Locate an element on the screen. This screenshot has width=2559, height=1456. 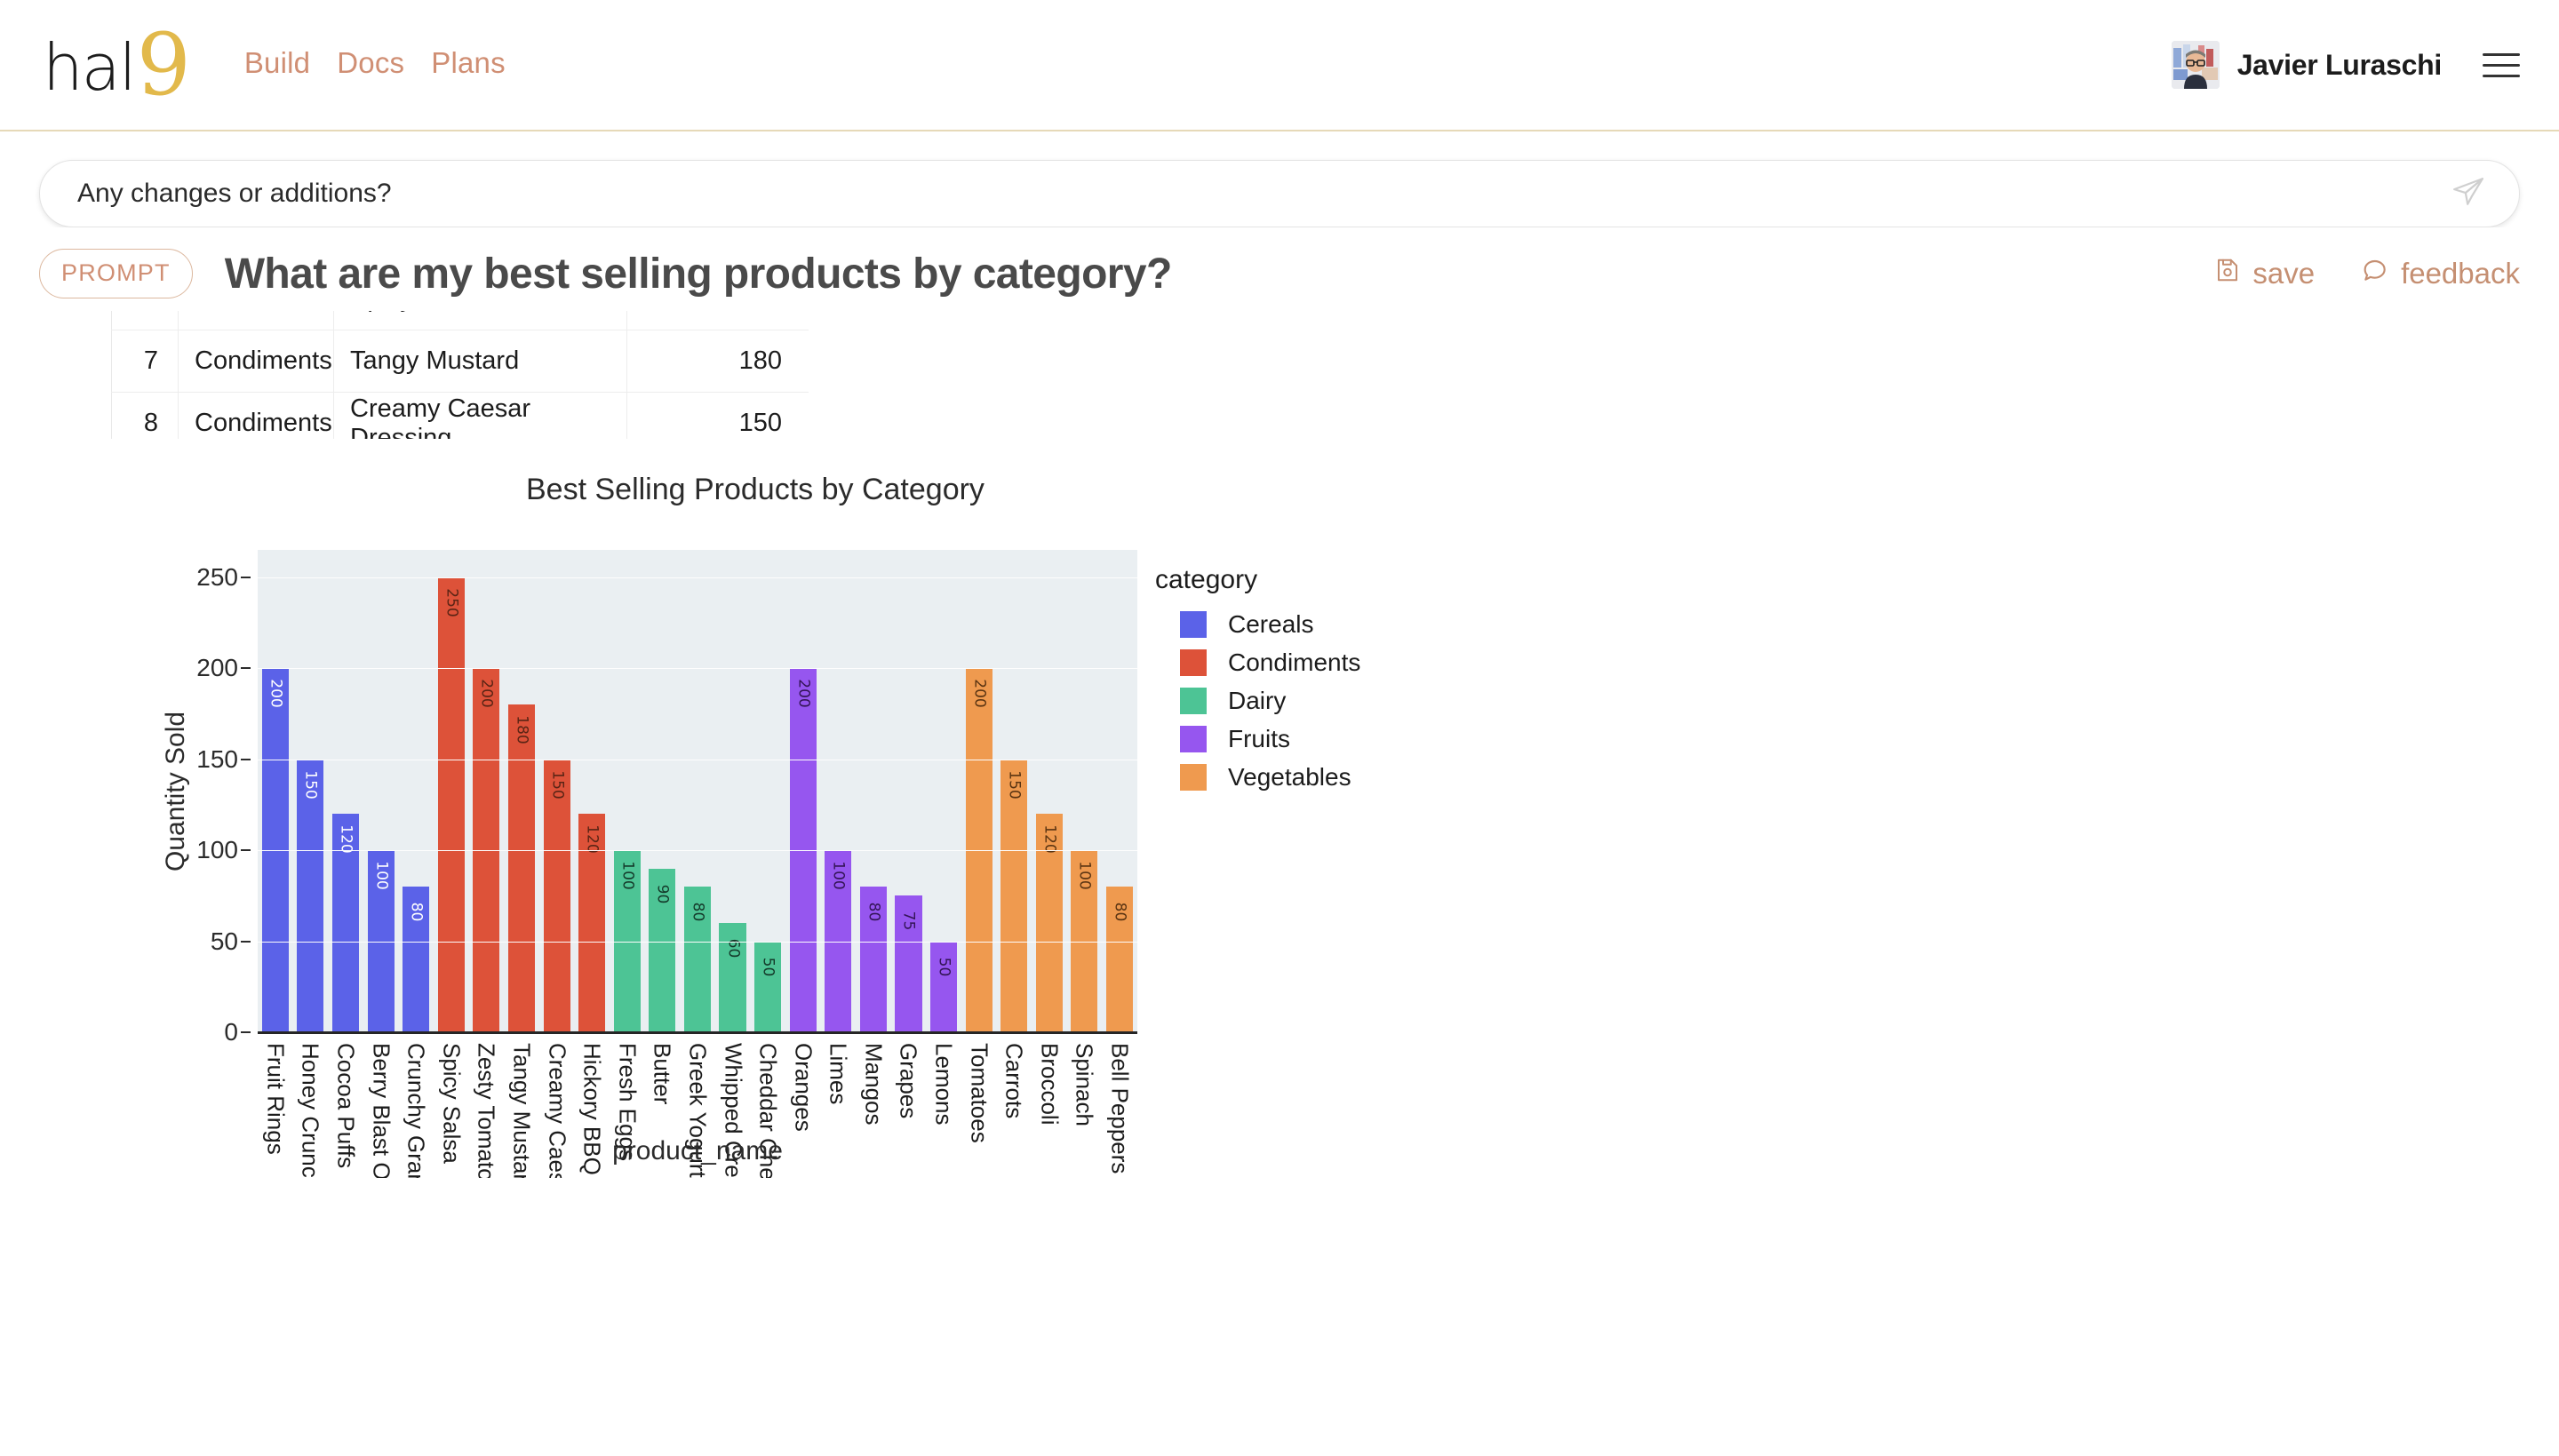
nav-link-build: Build is located at coordinates (277, 63).